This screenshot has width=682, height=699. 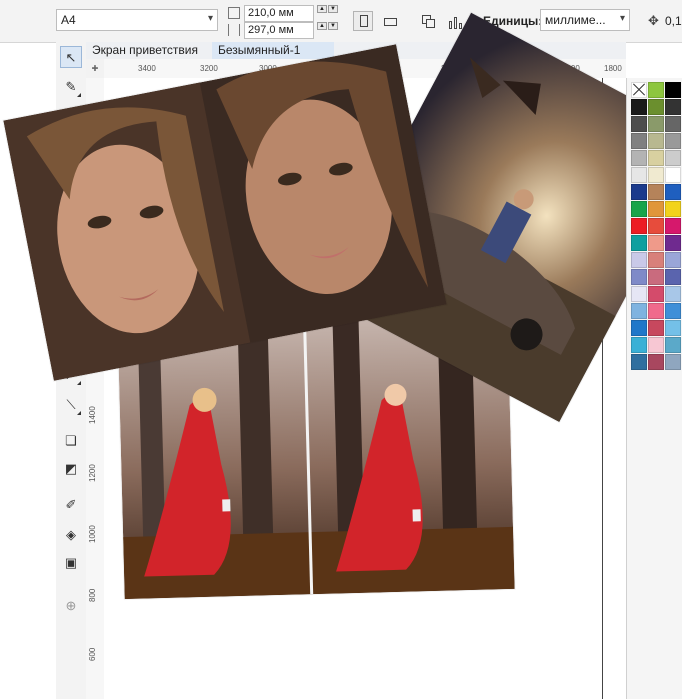 What do you see at coordinates (328, 13) in the screenshot?
I see `width-spinner: ▲ ▼` at bounding box center [328, 13].